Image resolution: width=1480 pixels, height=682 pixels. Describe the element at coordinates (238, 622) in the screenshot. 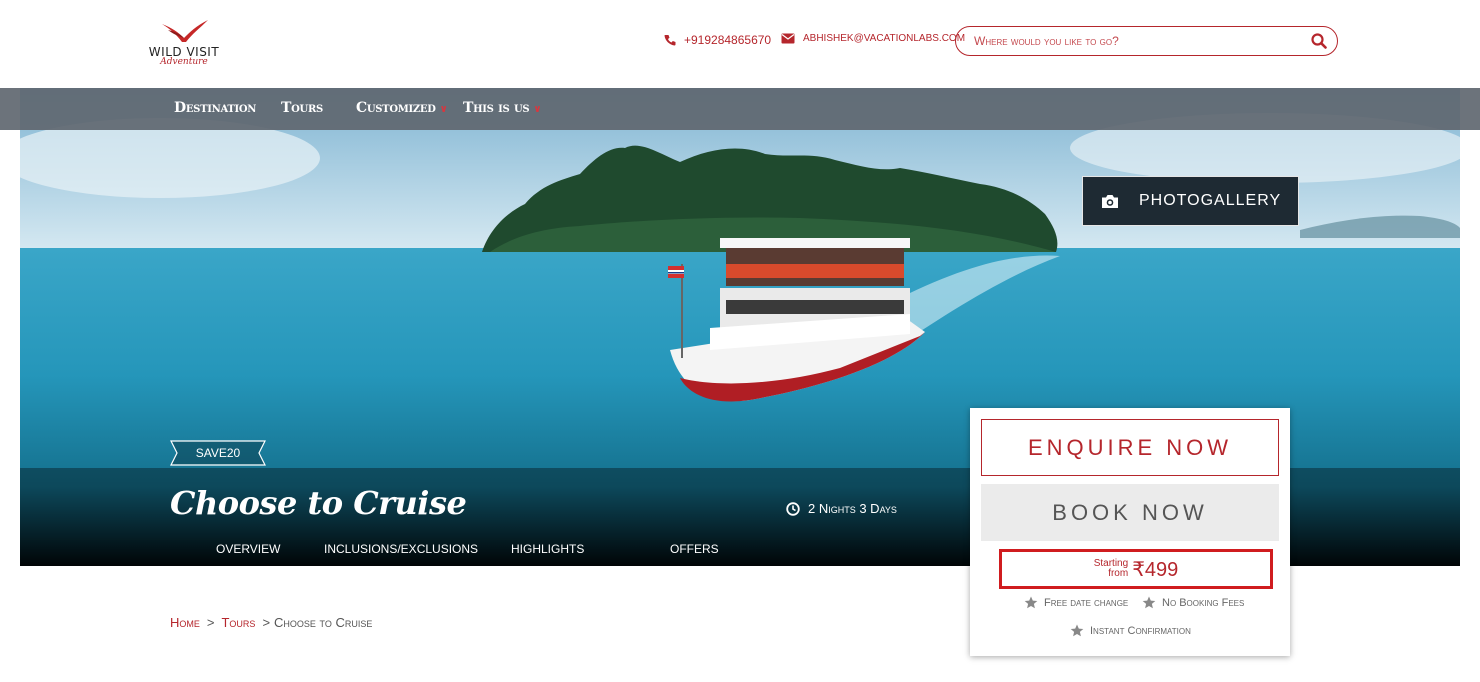

I see `breadcrumb-tours-link: Tours` at that location.